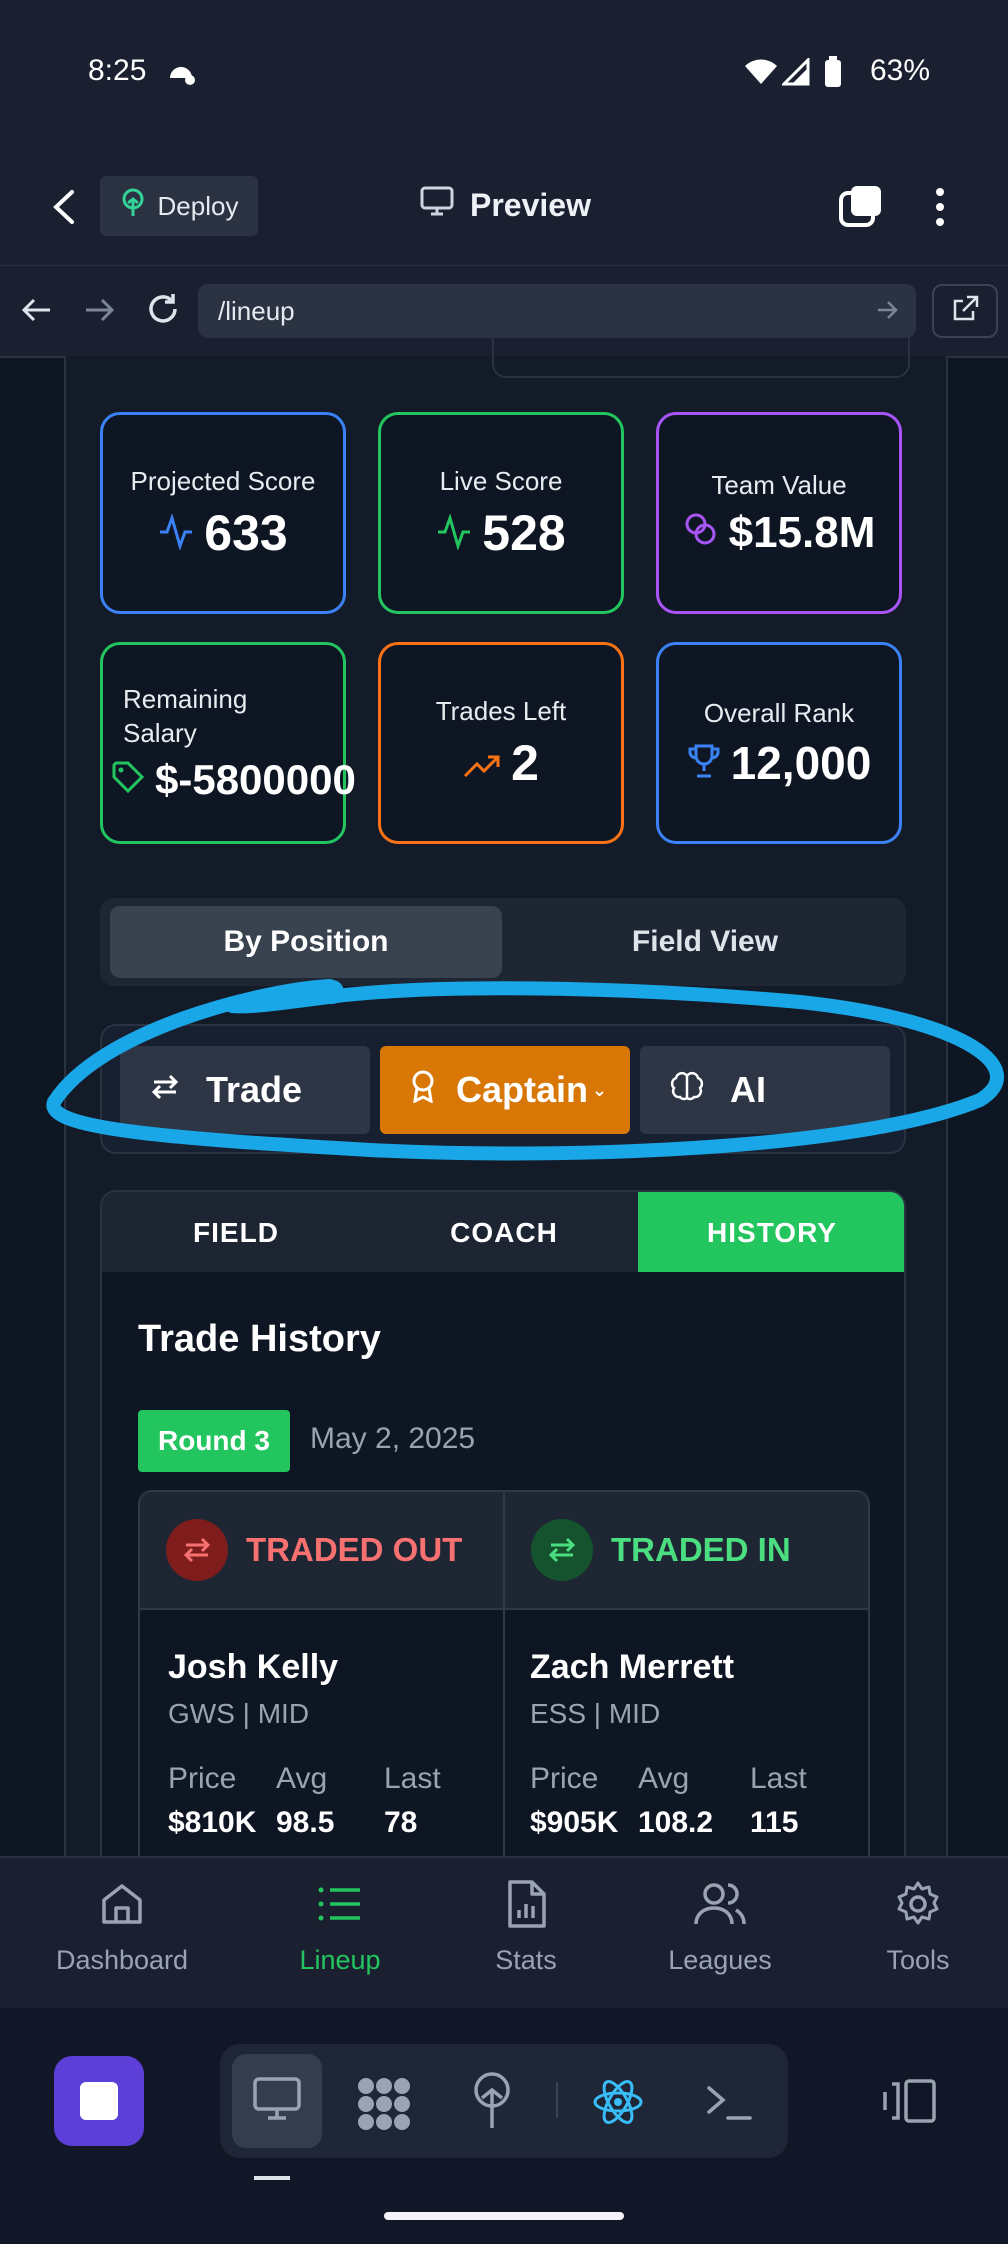 The width and height of the screenshot is (1008, 2244). Describe the element at coordinates (185, 716) in the screenshot. I see `stat-label: Remaining Salary` at that location.